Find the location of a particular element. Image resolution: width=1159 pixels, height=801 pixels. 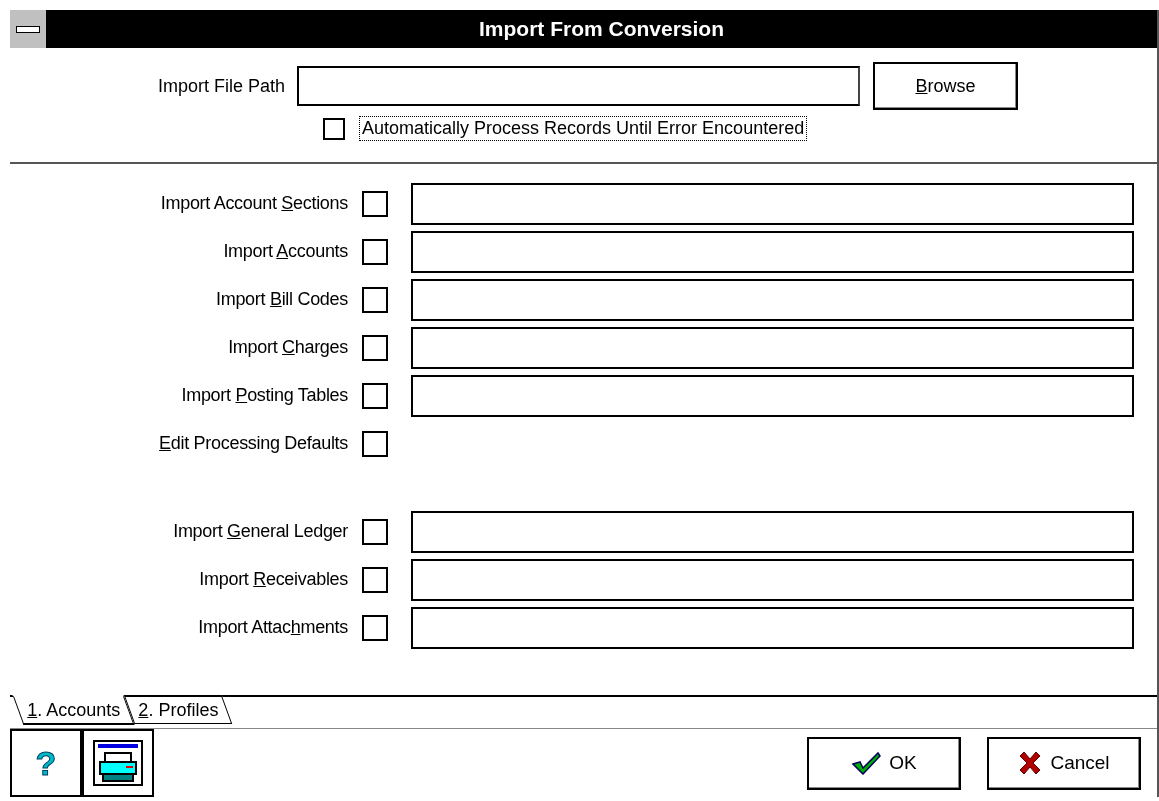

option-label: Import Bill Codes is located at coordinates (281, 300).